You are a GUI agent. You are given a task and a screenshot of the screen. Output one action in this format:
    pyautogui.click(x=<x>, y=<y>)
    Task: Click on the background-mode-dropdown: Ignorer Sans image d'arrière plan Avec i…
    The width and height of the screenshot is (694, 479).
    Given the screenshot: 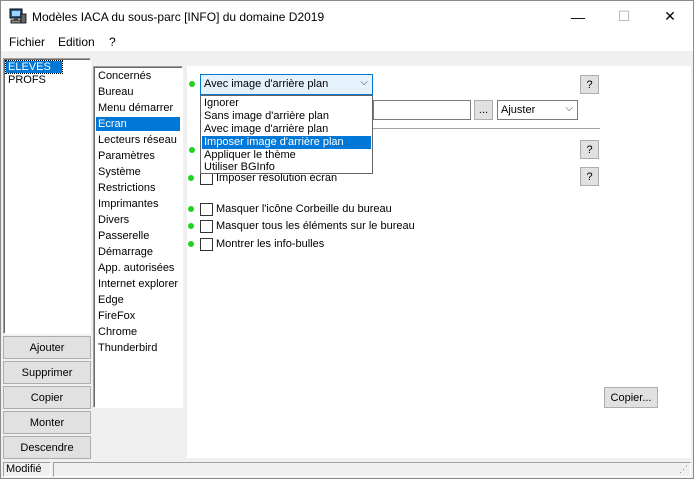 What is the action you would take?
    pyautogui.click(x=286, y=134)
    